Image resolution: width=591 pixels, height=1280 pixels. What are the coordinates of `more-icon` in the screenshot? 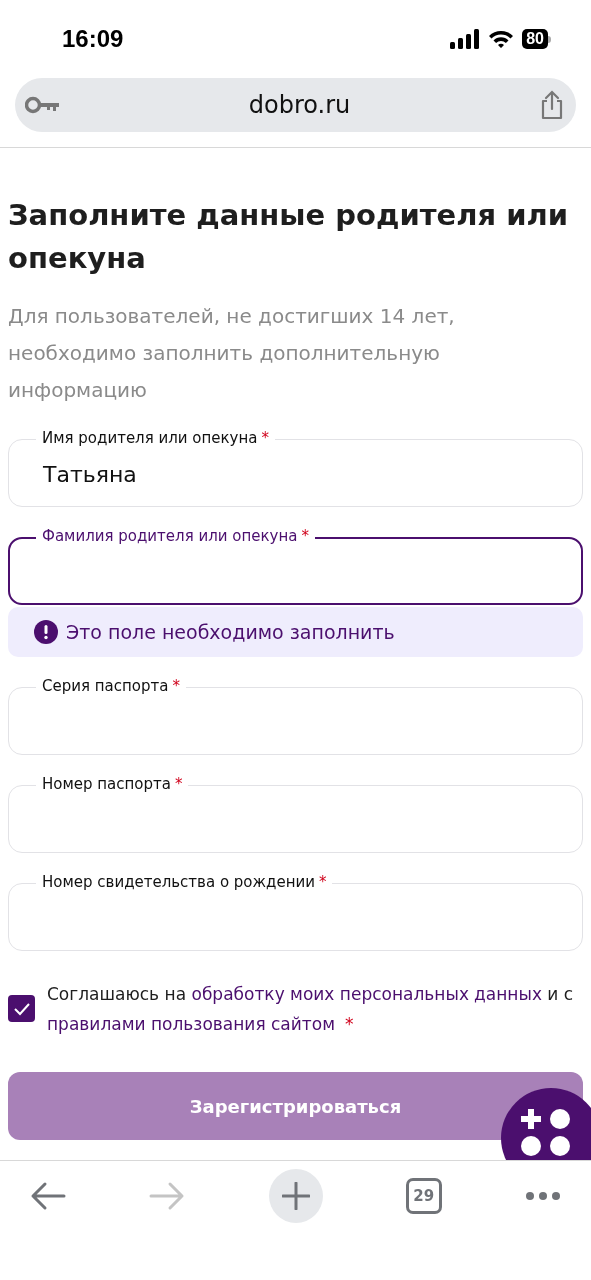 It's located at (543, 1196).